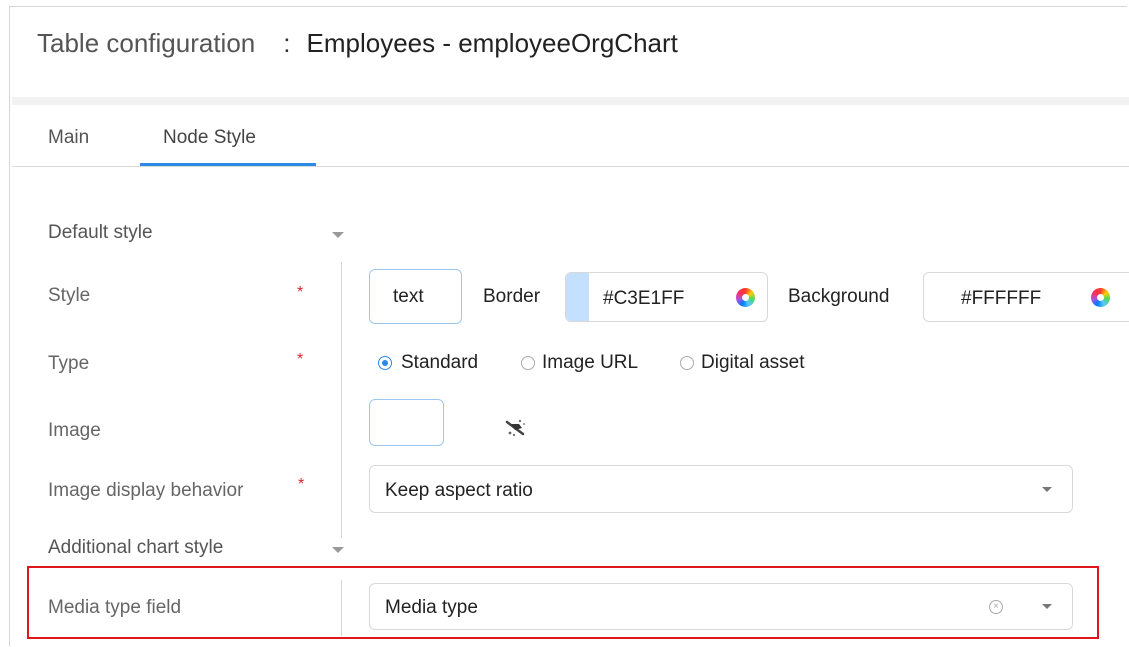  What do you see at coordinates (69, 295) in the screenshot?
I see `style-label: Style` at bounding box center [69, 295].